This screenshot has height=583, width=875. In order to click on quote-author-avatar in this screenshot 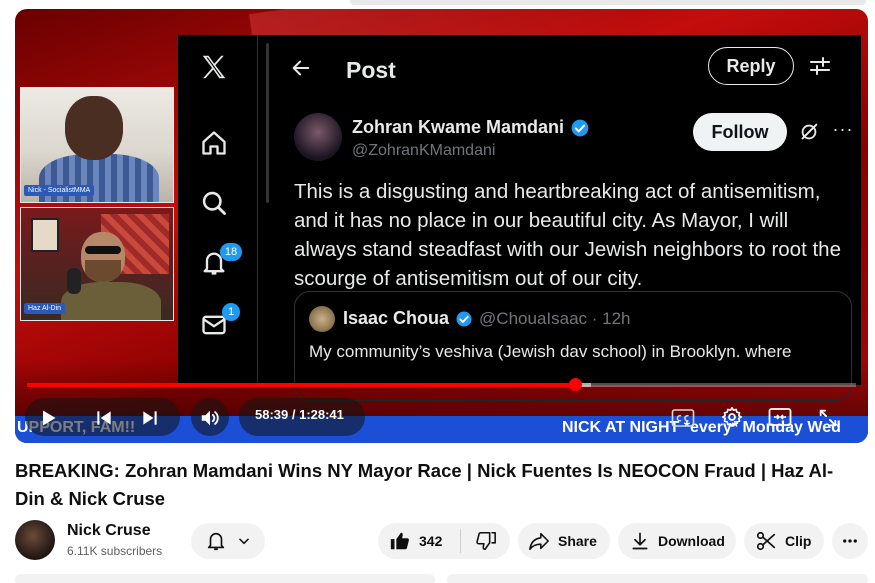, I will do `click(322, 319)`.